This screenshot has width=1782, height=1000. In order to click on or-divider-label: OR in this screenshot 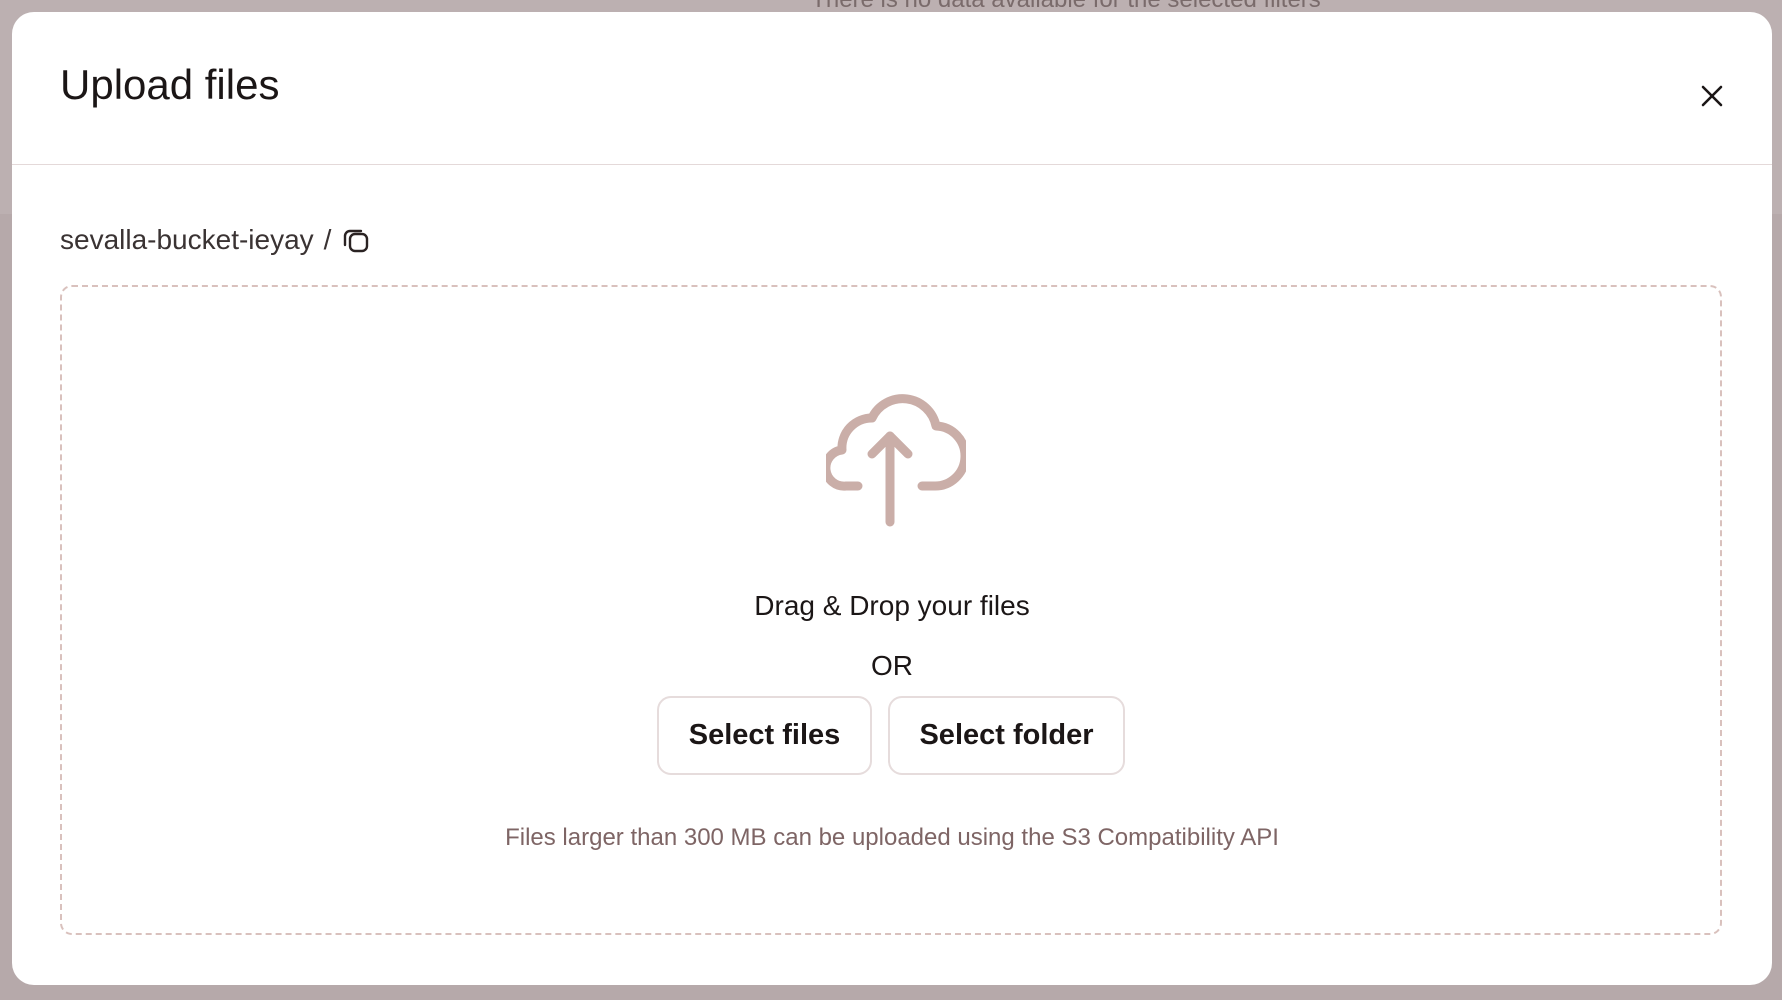, I will do `click(892, 665)`.